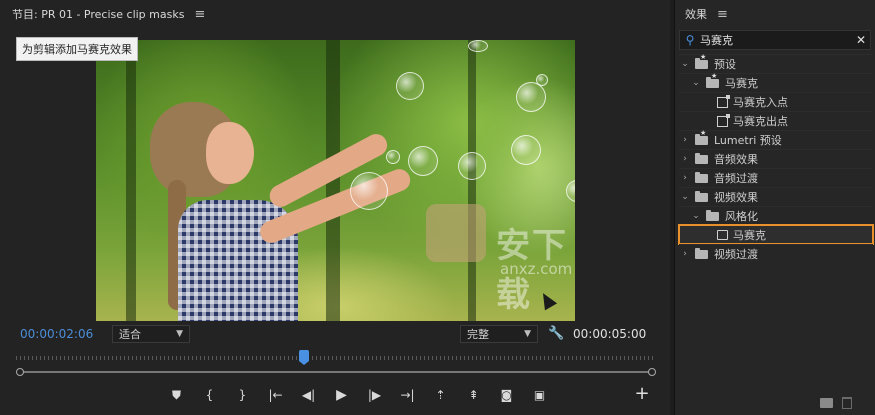 The width and height of the screenshot is (875, 415). What do you see at coordinates (736, 159) in the screenshot?
I see `effects-tree-label: 音频效果` at bounding box center [736, 159].